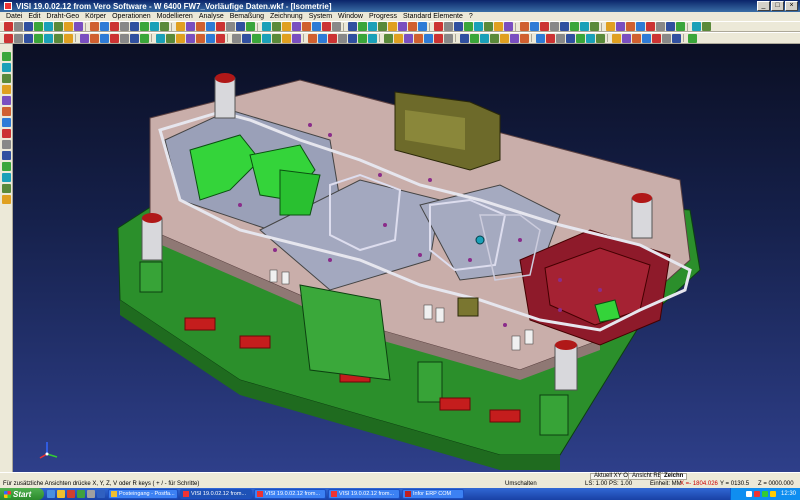 Image resolution: width=800 pixels, height=500 pixels. What do you see at coordinates (471, 16) in the screenshot?
I see `menu-help: ?` at bounding box center [471, 16].